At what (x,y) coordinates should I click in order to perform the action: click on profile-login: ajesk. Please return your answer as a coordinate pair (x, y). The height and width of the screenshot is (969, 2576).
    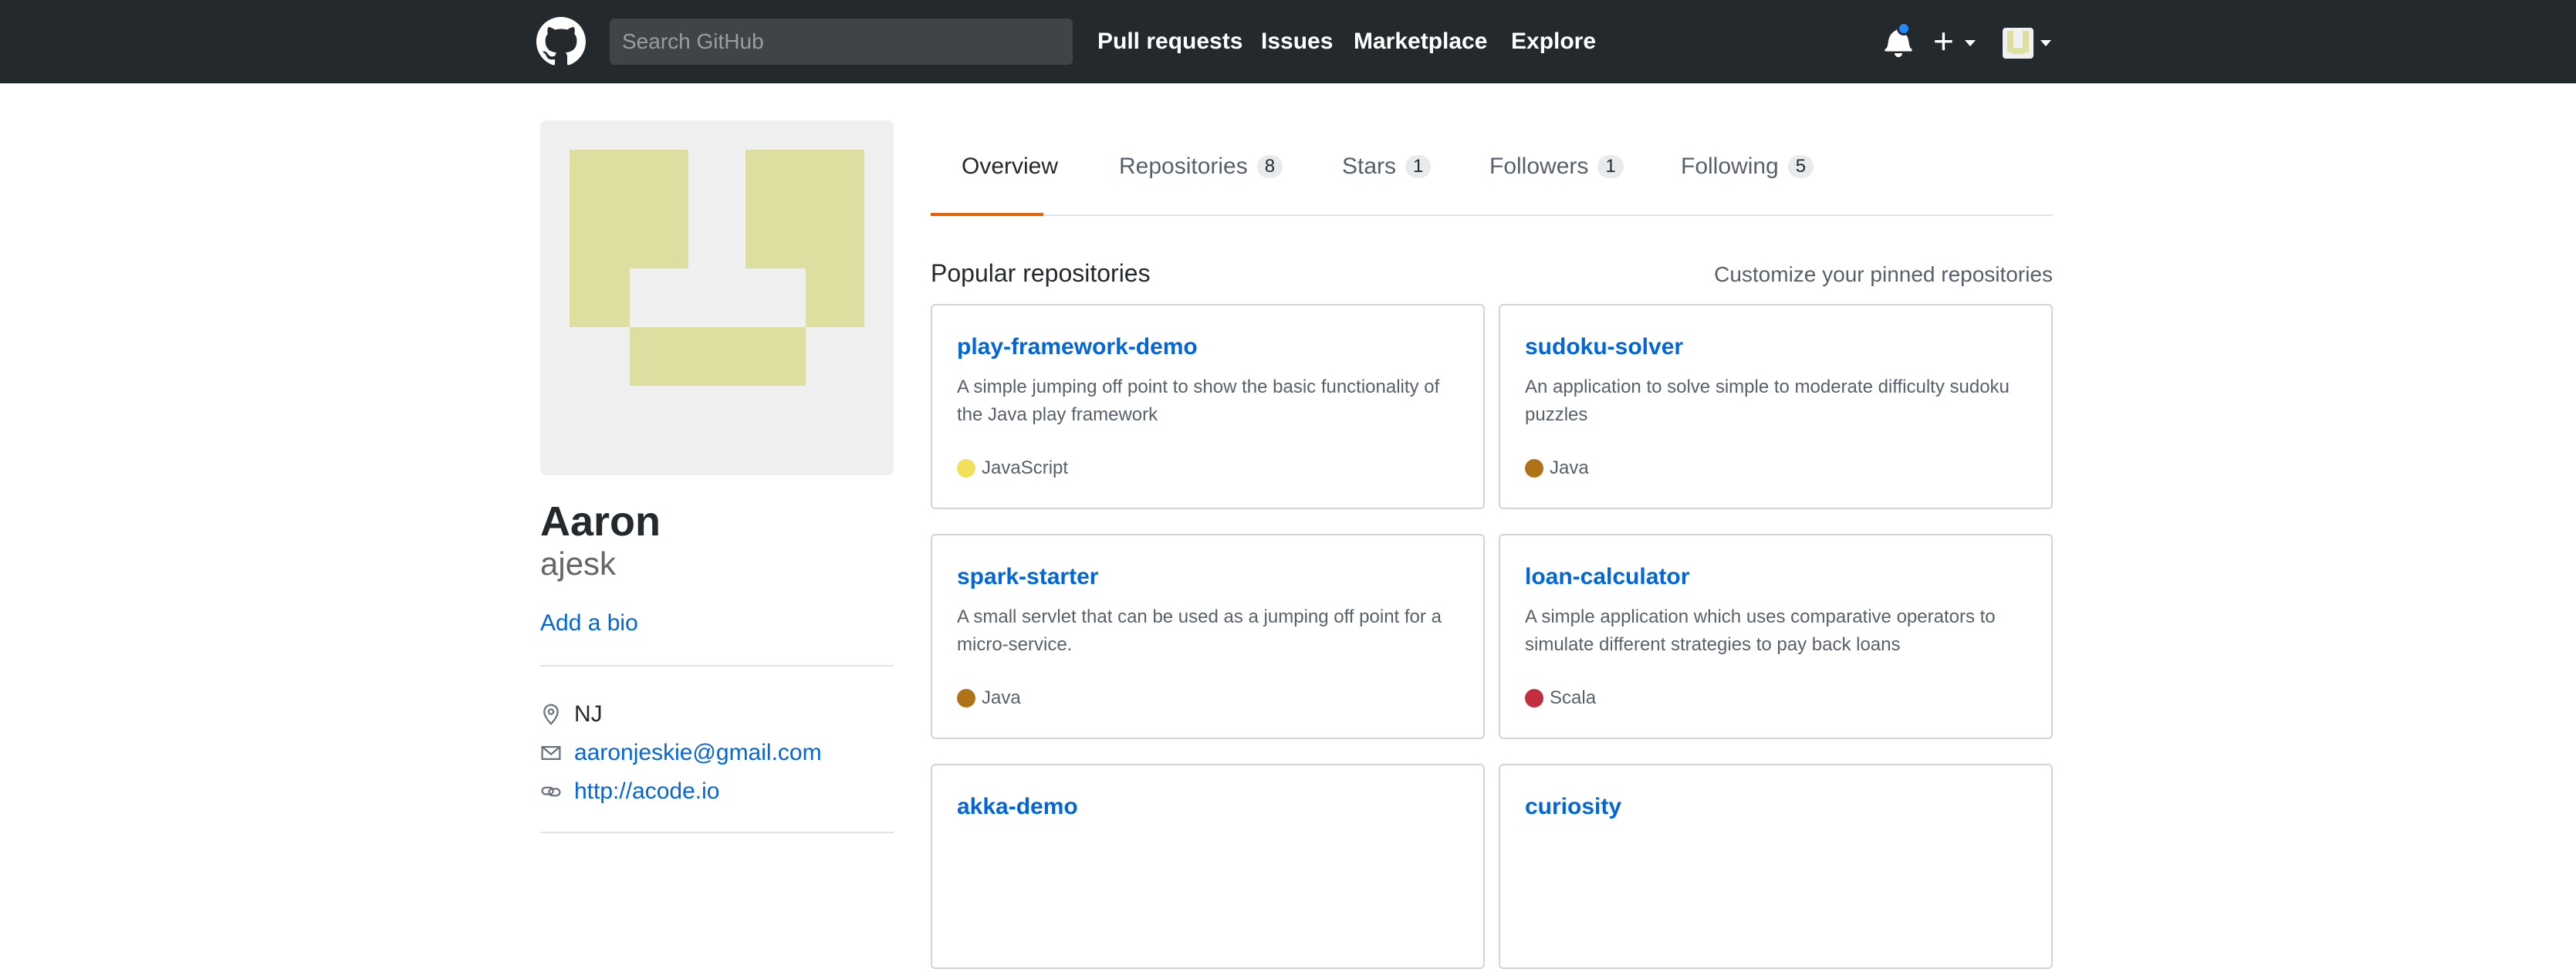
    Looking at the image, I should click on (578, 563).